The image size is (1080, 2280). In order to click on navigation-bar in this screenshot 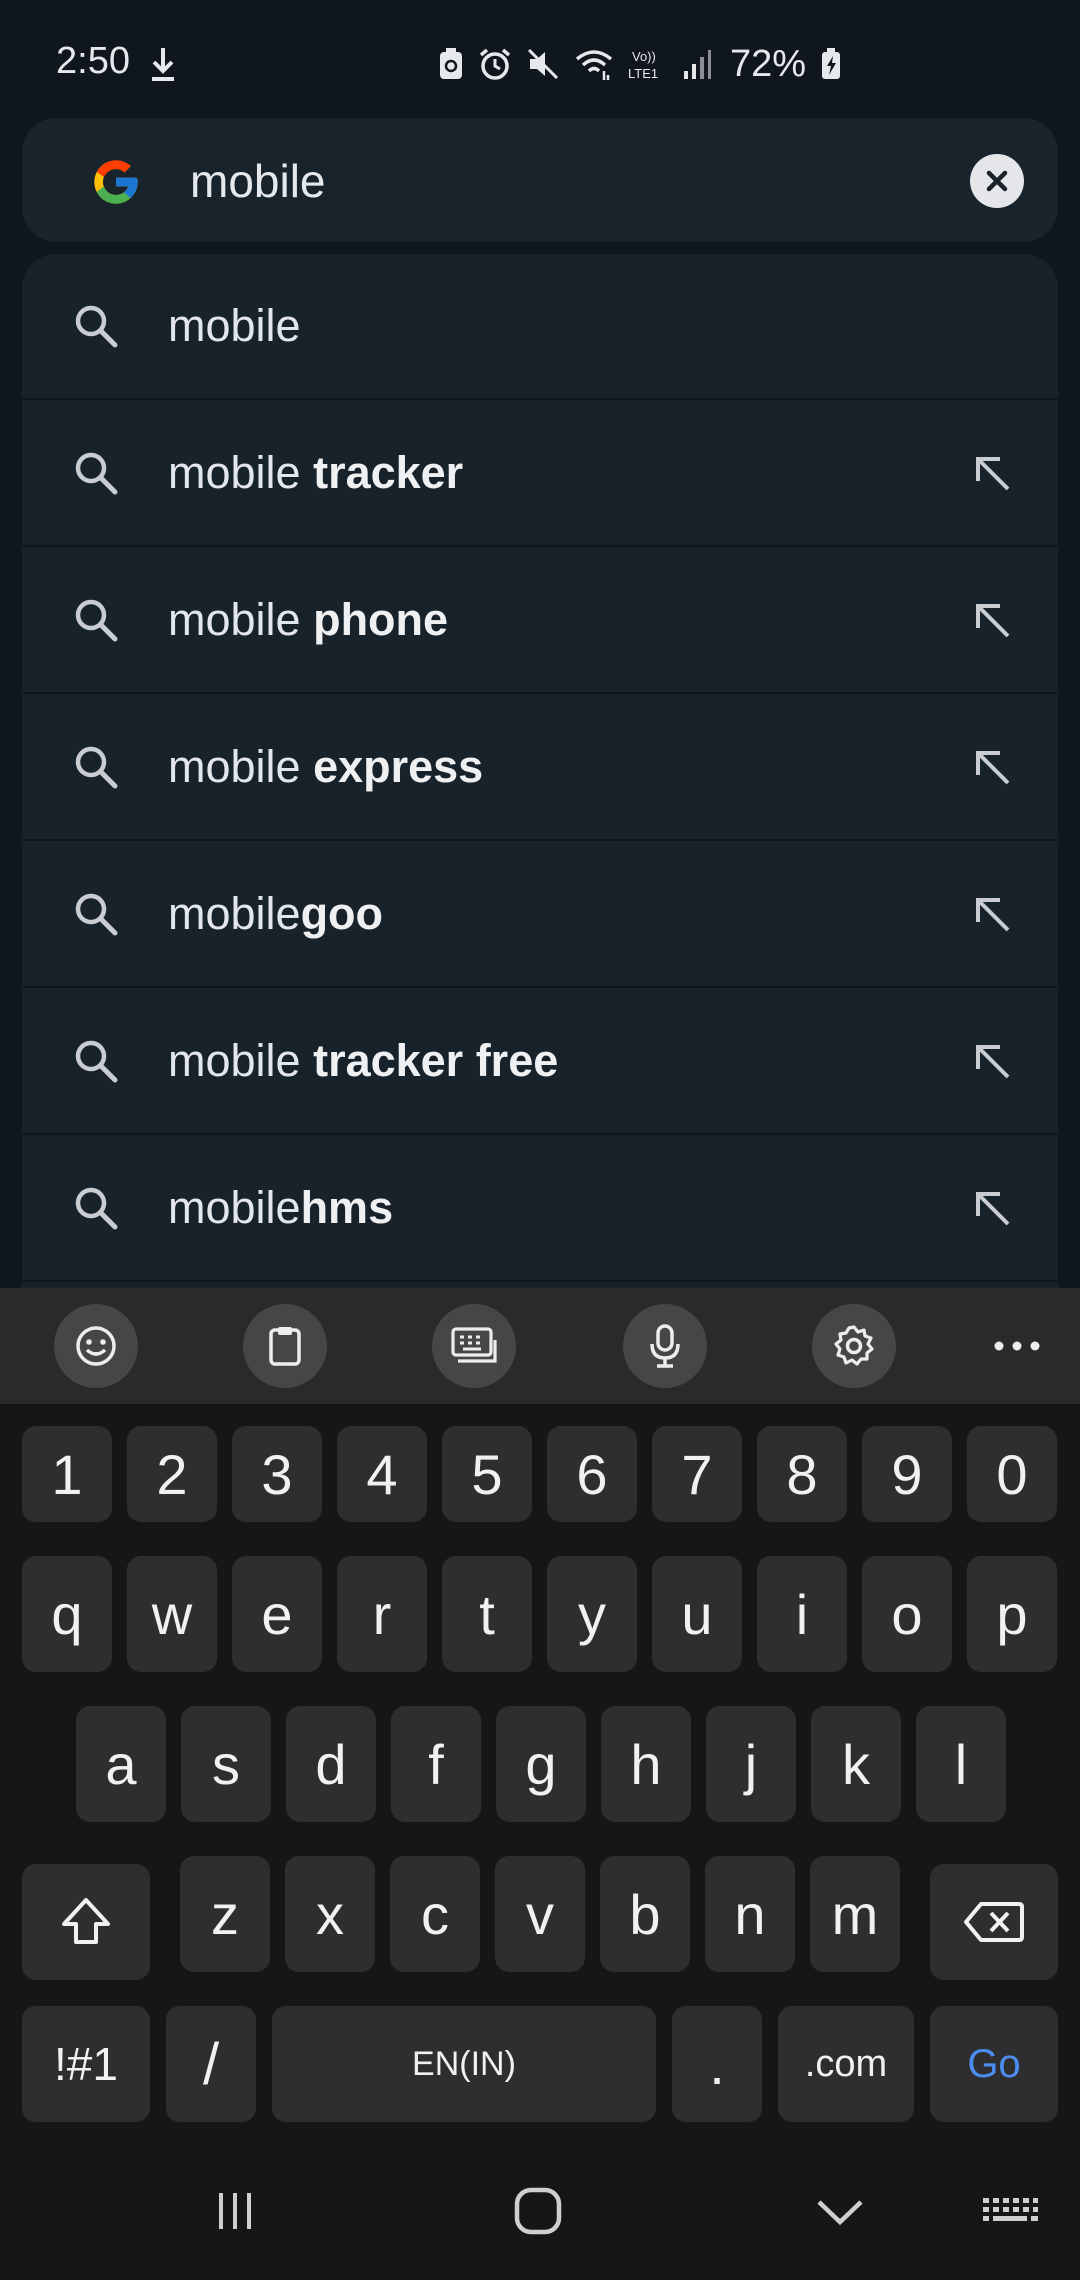, I will do `click(540, 2210)`.